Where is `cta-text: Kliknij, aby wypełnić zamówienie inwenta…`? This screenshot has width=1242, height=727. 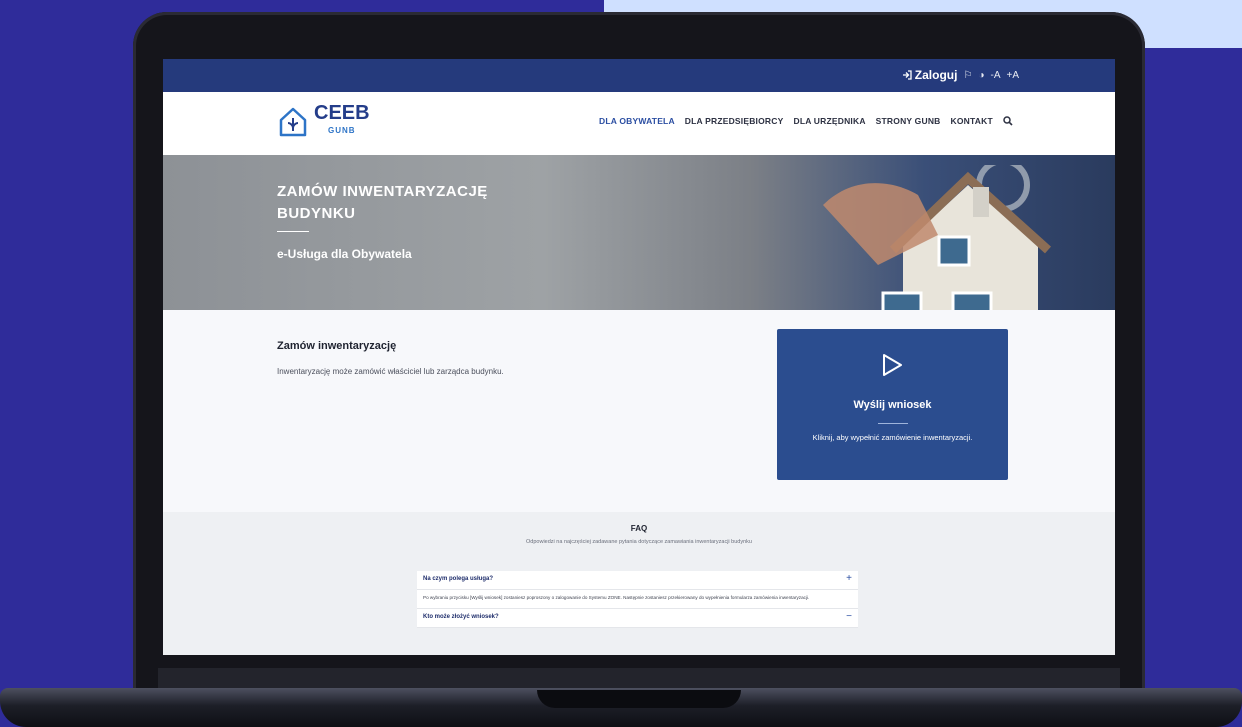 cta-text: Kliknij, aby wypełnić zamówienie inwenta… is located at coordinates (892, 437).